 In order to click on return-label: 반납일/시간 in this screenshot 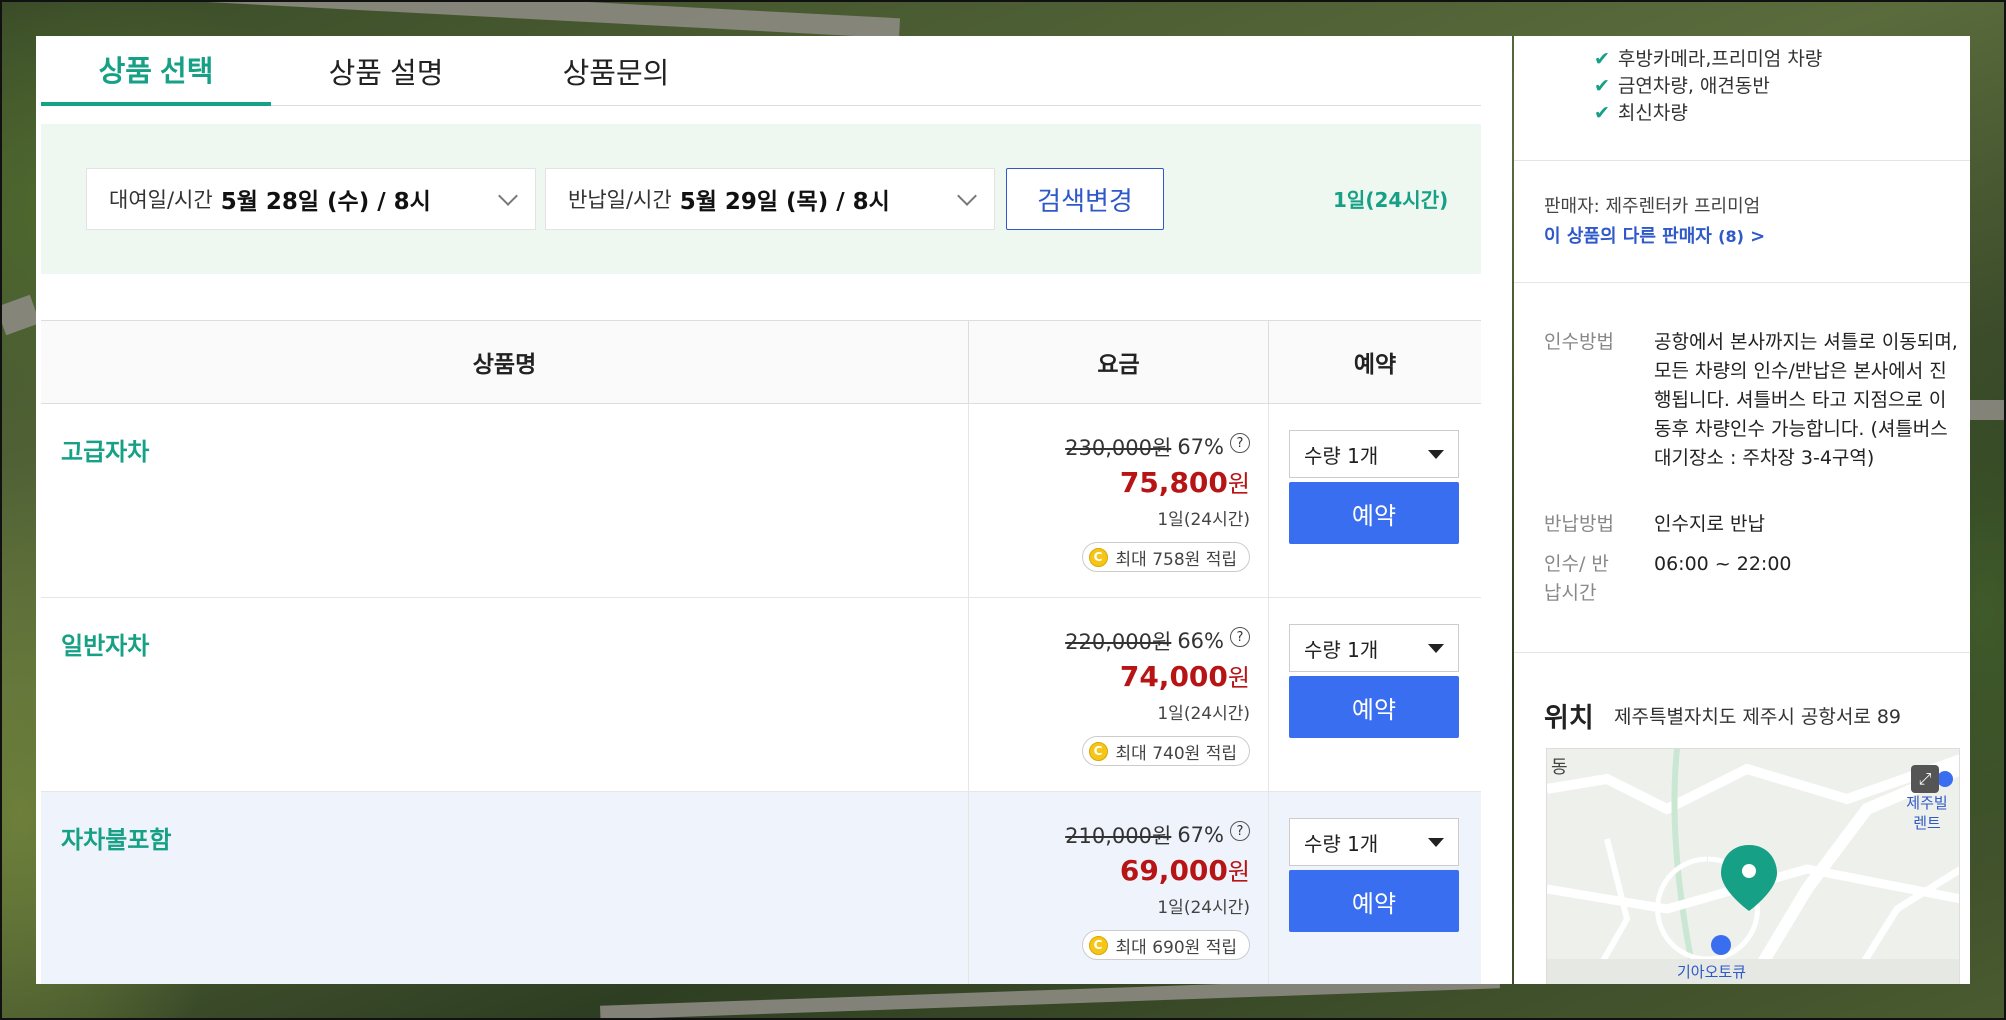, I will do `click(620, 200)`.